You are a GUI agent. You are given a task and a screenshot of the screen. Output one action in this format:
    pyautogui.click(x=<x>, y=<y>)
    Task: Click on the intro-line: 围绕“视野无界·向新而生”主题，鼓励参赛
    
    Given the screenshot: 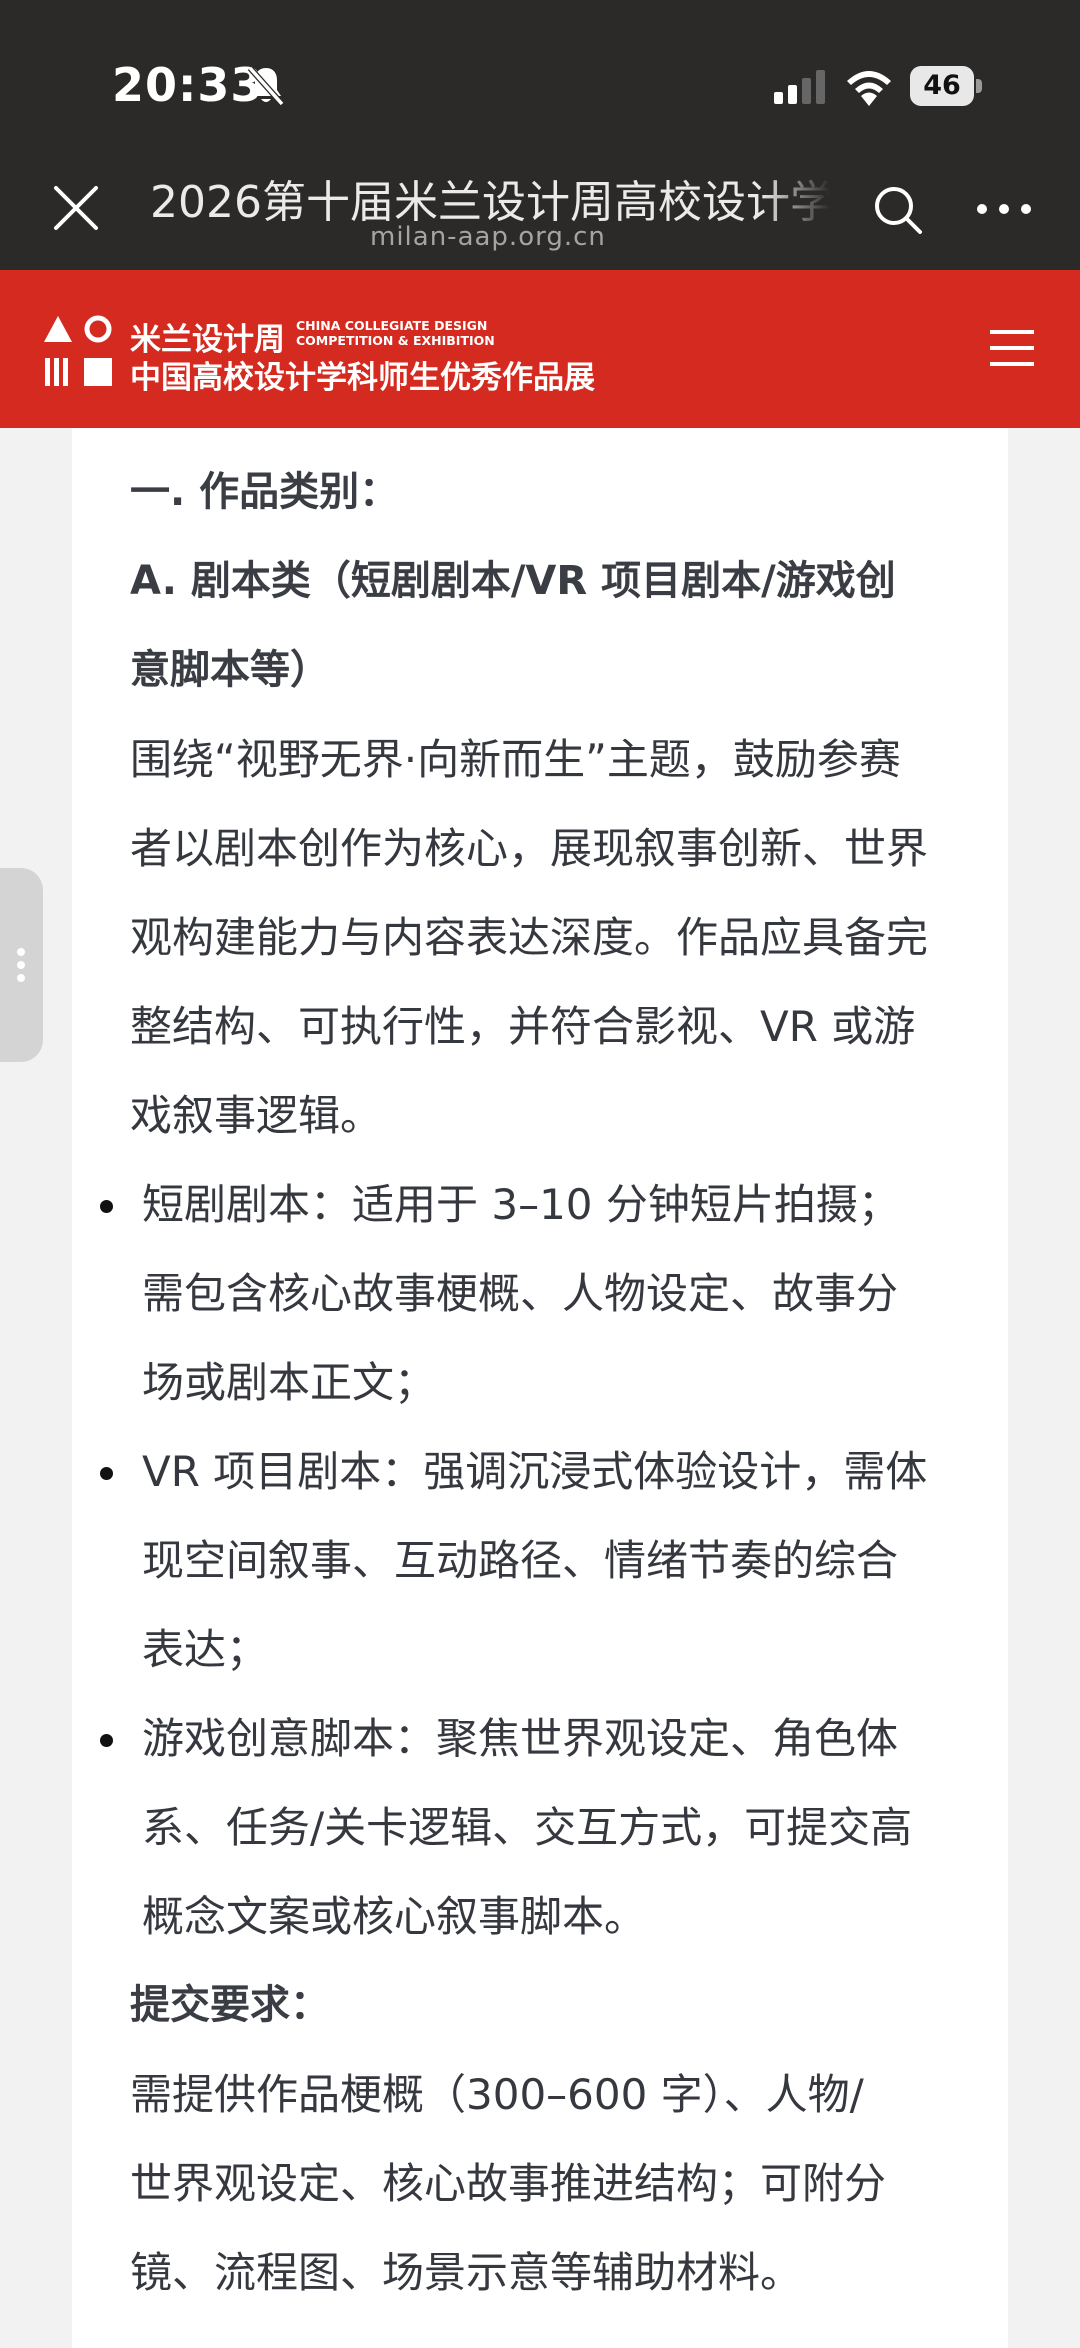 What is the action you would take?
    pyautogui.click(x=515, y=759)
    